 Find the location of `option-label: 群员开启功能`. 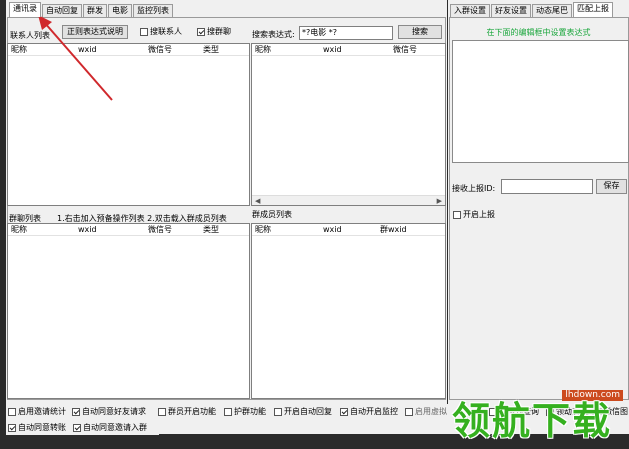

option-label: 群员开启功能 is located at coordinates (192, 411).